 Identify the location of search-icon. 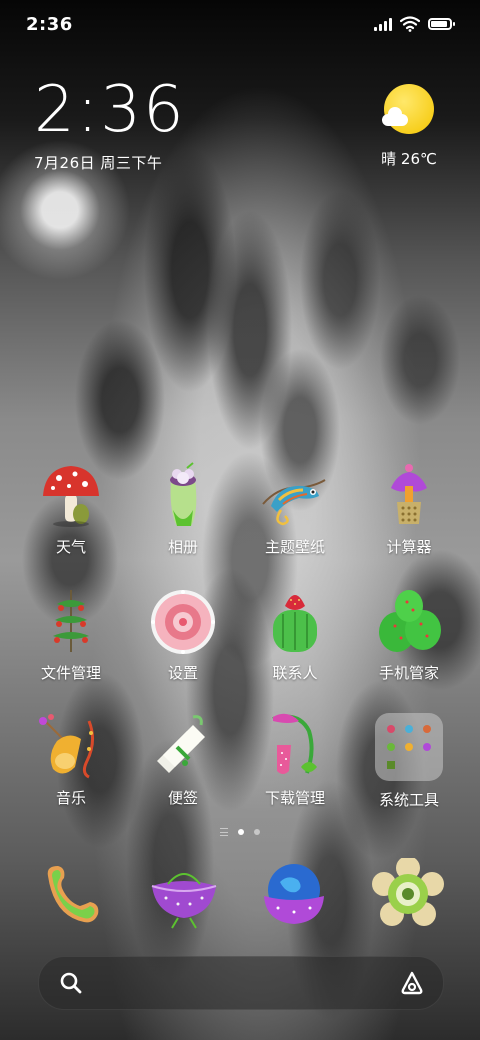
(71, 983).